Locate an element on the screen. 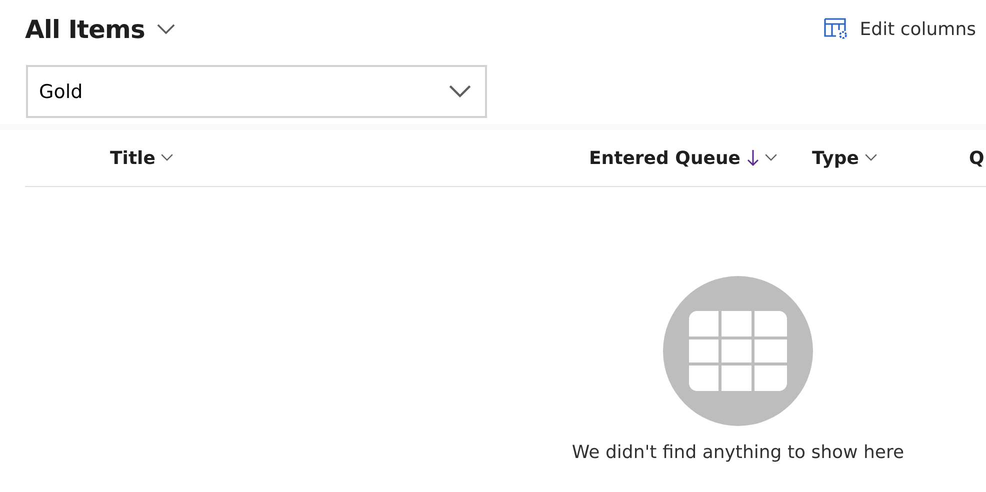  edit-columns-button: Edit columns is located at coordinates (900, 29).